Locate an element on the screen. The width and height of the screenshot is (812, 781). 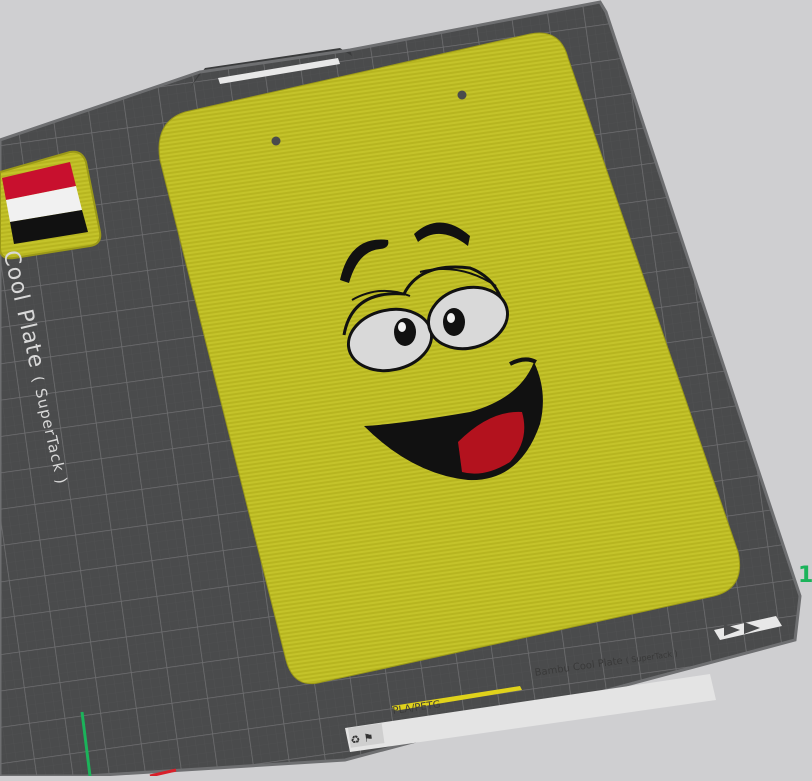
mount-hole-right is located at coordinates (462, 95).